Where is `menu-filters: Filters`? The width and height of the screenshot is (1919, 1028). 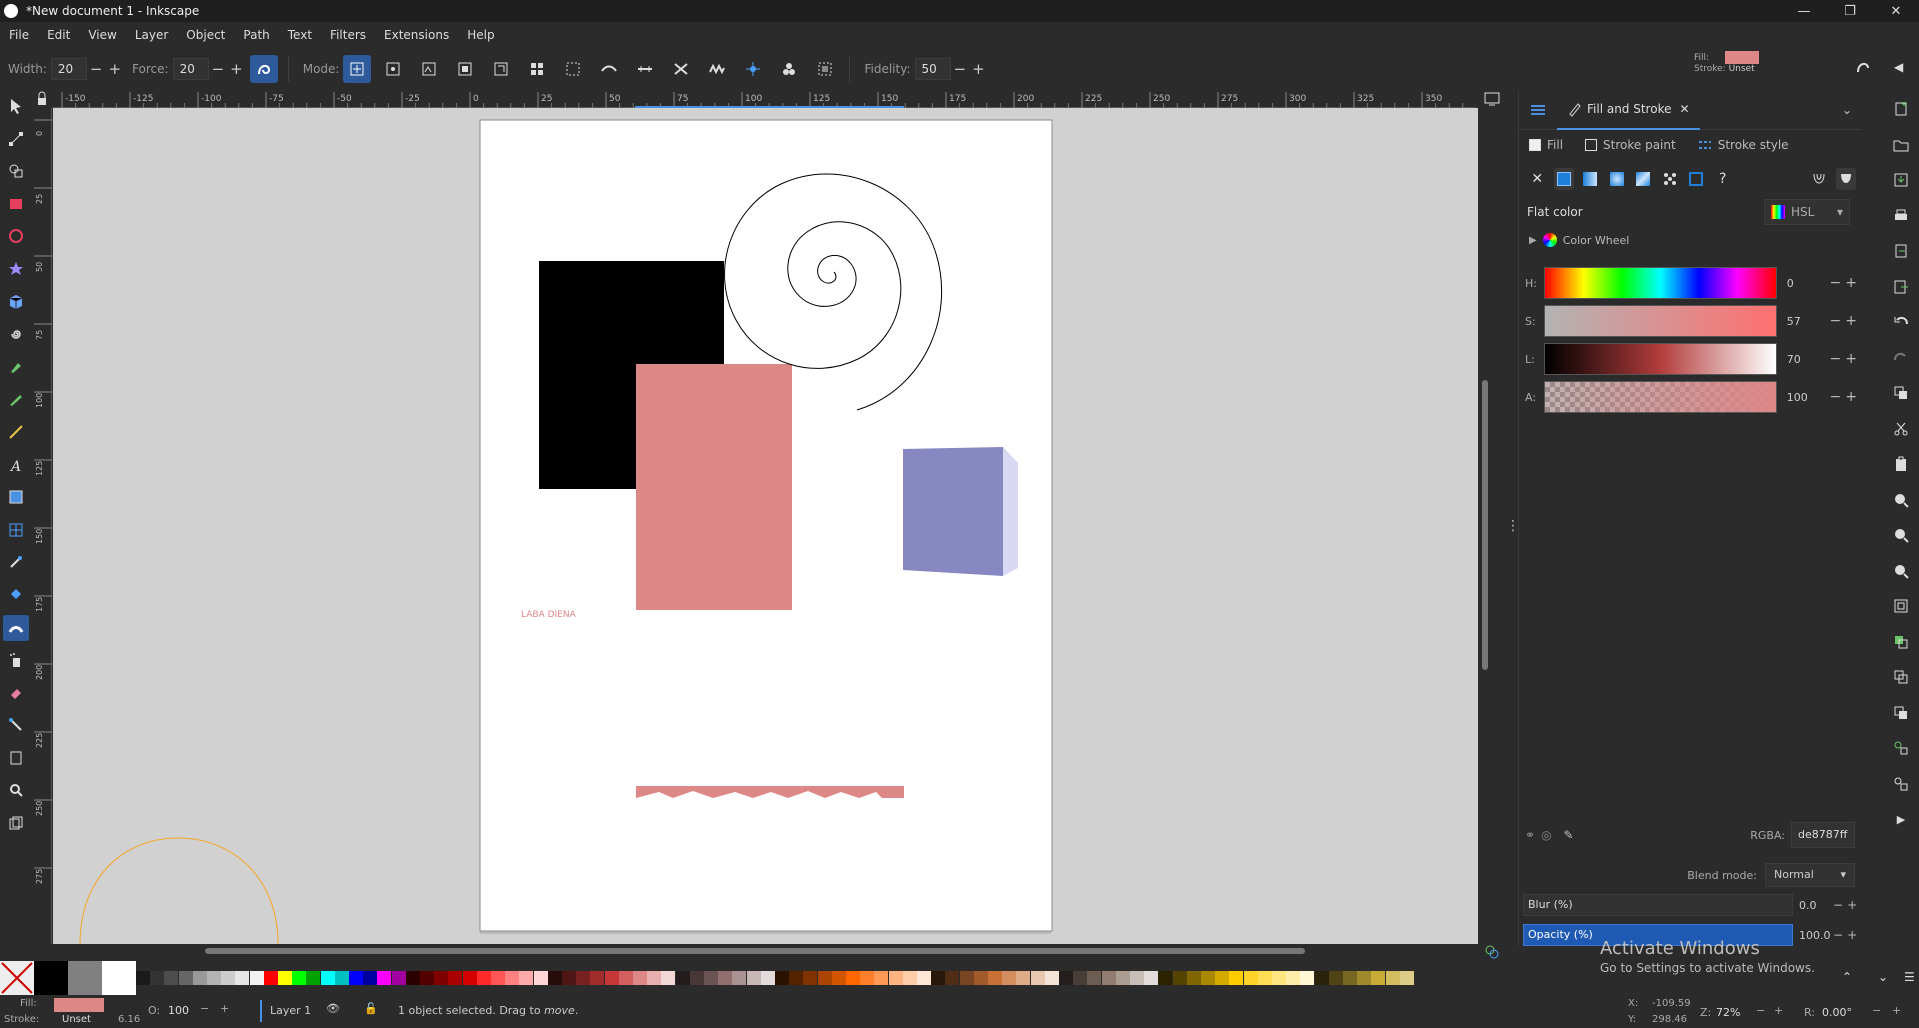
menu-filters: Filters is located at coordinates (348, 35).